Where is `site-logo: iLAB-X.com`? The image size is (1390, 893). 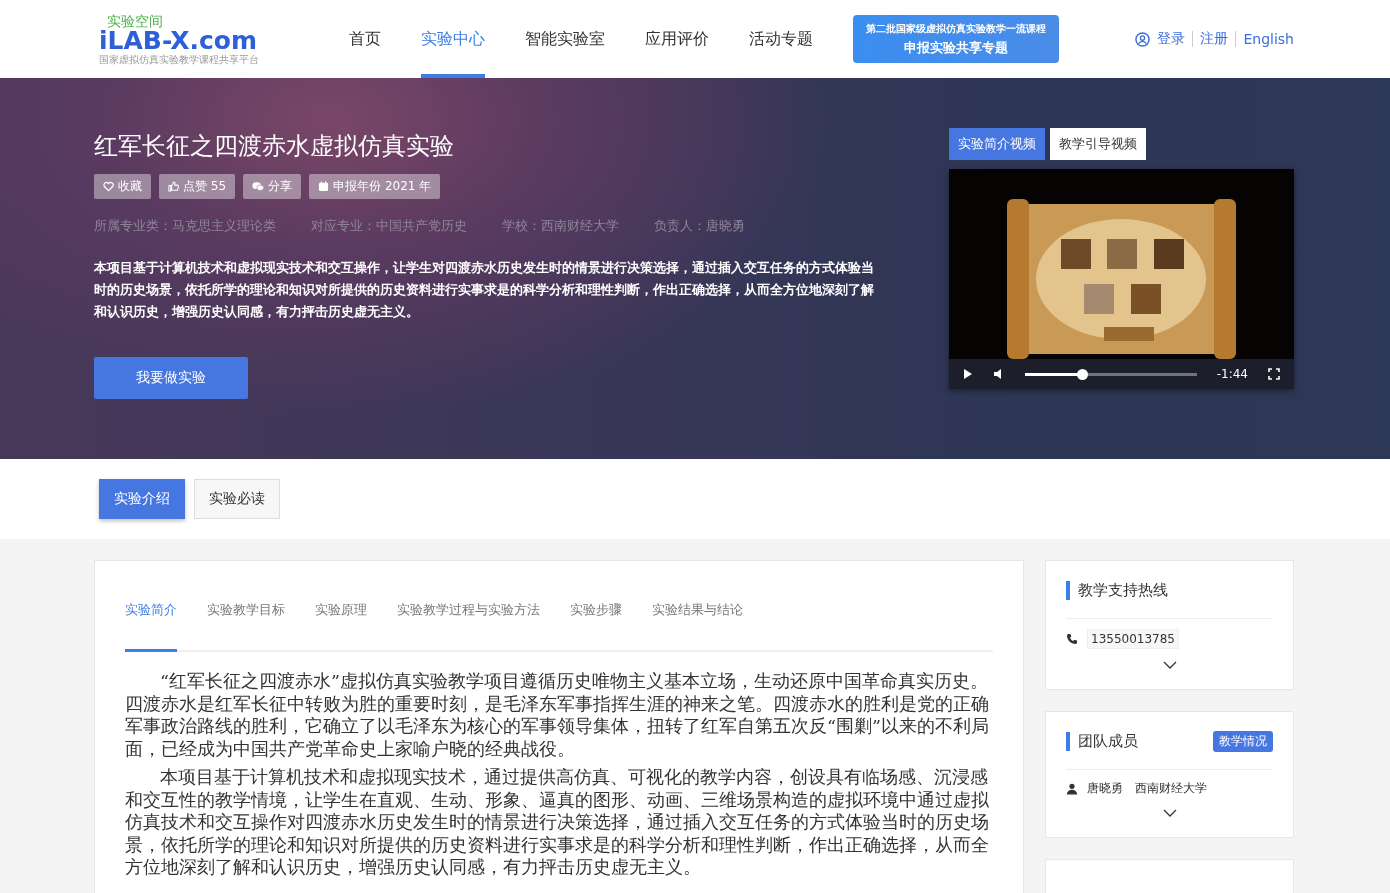
site-logo: iLAB-X.com is located at coordinates (224, 40).